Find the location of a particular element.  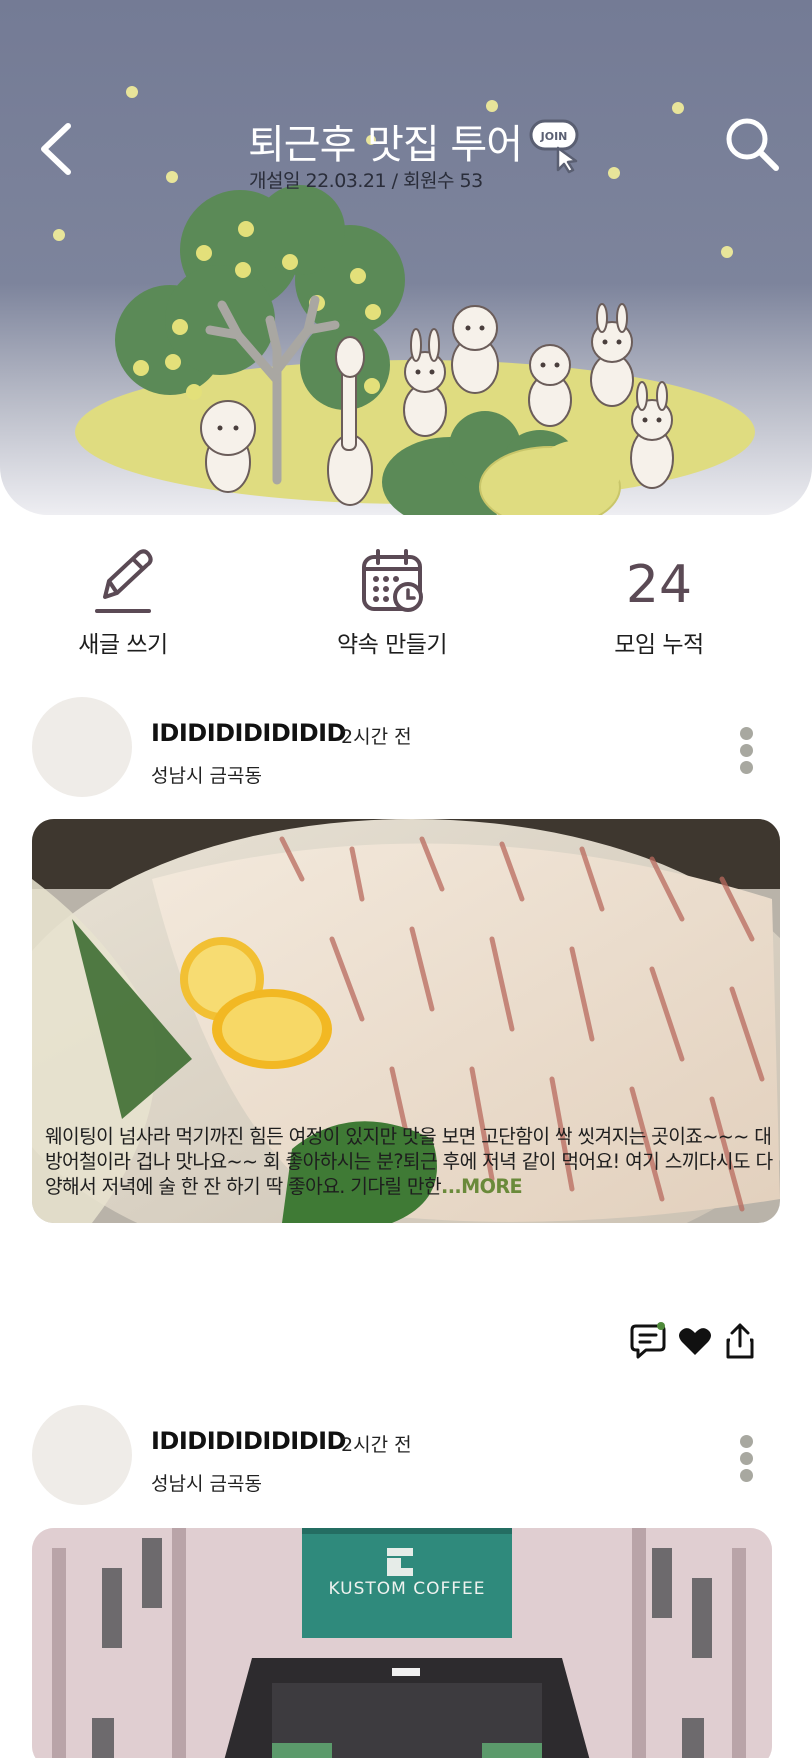

meetings-count: 24 모임 누적 is located at coordinates (659, 602).